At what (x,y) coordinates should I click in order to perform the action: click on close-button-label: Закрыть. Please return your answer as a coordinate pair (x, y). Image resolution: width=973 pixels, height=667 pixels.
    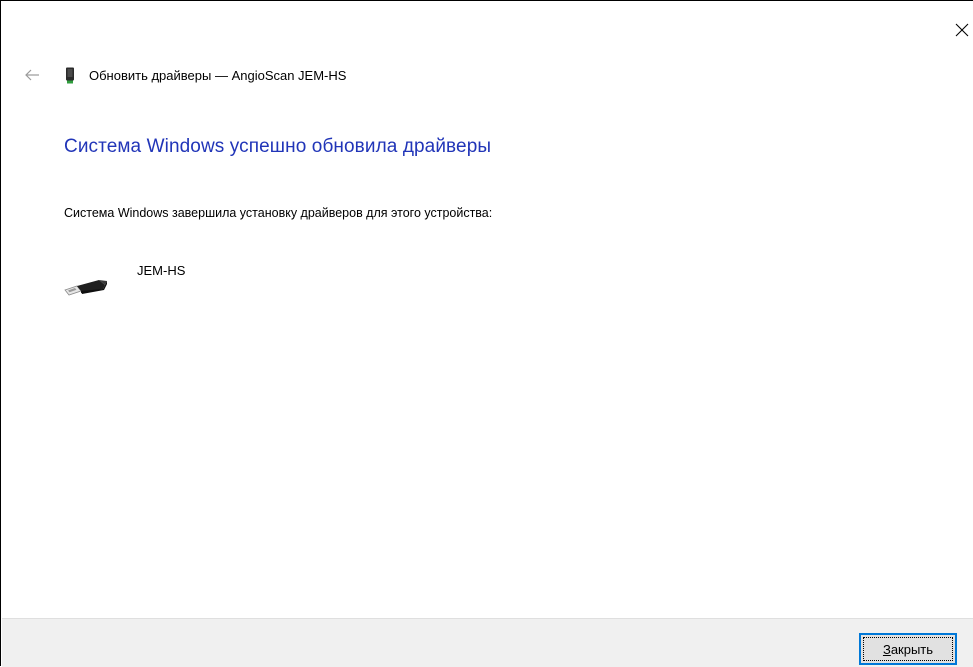
    Looking at the image, I should click on (908, 649).